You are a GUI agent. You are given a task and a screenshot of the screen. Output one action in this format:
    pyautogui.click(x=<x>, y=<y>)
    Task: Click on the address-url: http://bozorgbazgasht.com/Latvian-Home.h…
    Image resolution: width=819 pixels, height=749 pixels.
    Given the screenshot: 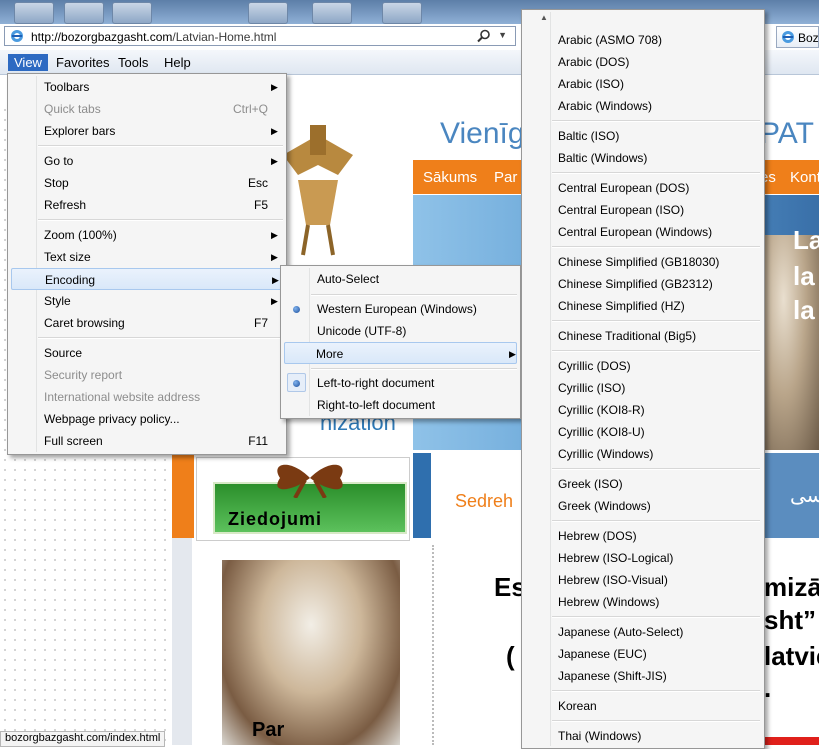 What is the action you would take?
    pyautogui.click(x=153, y=37)
    